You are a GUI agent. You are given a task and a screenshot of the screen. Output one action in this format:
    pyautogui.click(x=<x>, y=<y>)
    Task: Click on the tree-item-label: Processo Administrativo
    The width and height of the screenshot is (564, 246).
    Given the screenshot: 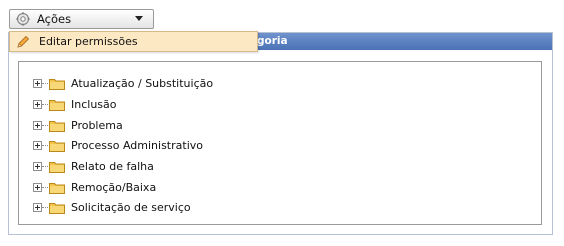 What is the action you would take?
    pyautogui.click(x=137, y=145)
    